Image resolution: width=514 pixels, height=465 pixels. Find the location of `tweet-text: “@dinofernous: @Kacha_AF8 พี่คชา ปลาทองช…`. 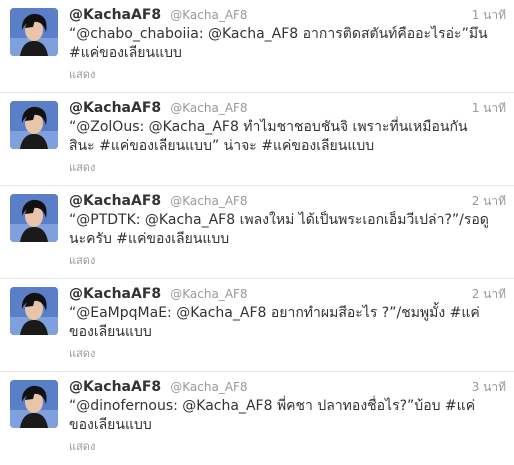

tweet-text: “@dinofernous: @Kacha_AF8 พี่คชา ปลาทองช… is located at coordinates (272, 415).